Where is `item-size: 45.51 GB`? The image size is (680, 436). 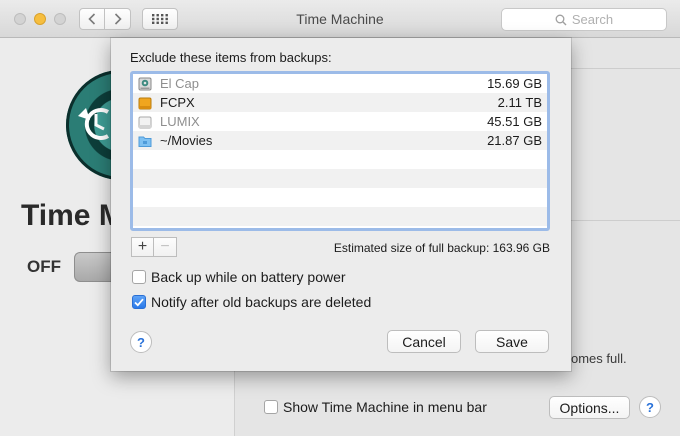
item-size: 45.51 GB is located at coordinates (514, 121).